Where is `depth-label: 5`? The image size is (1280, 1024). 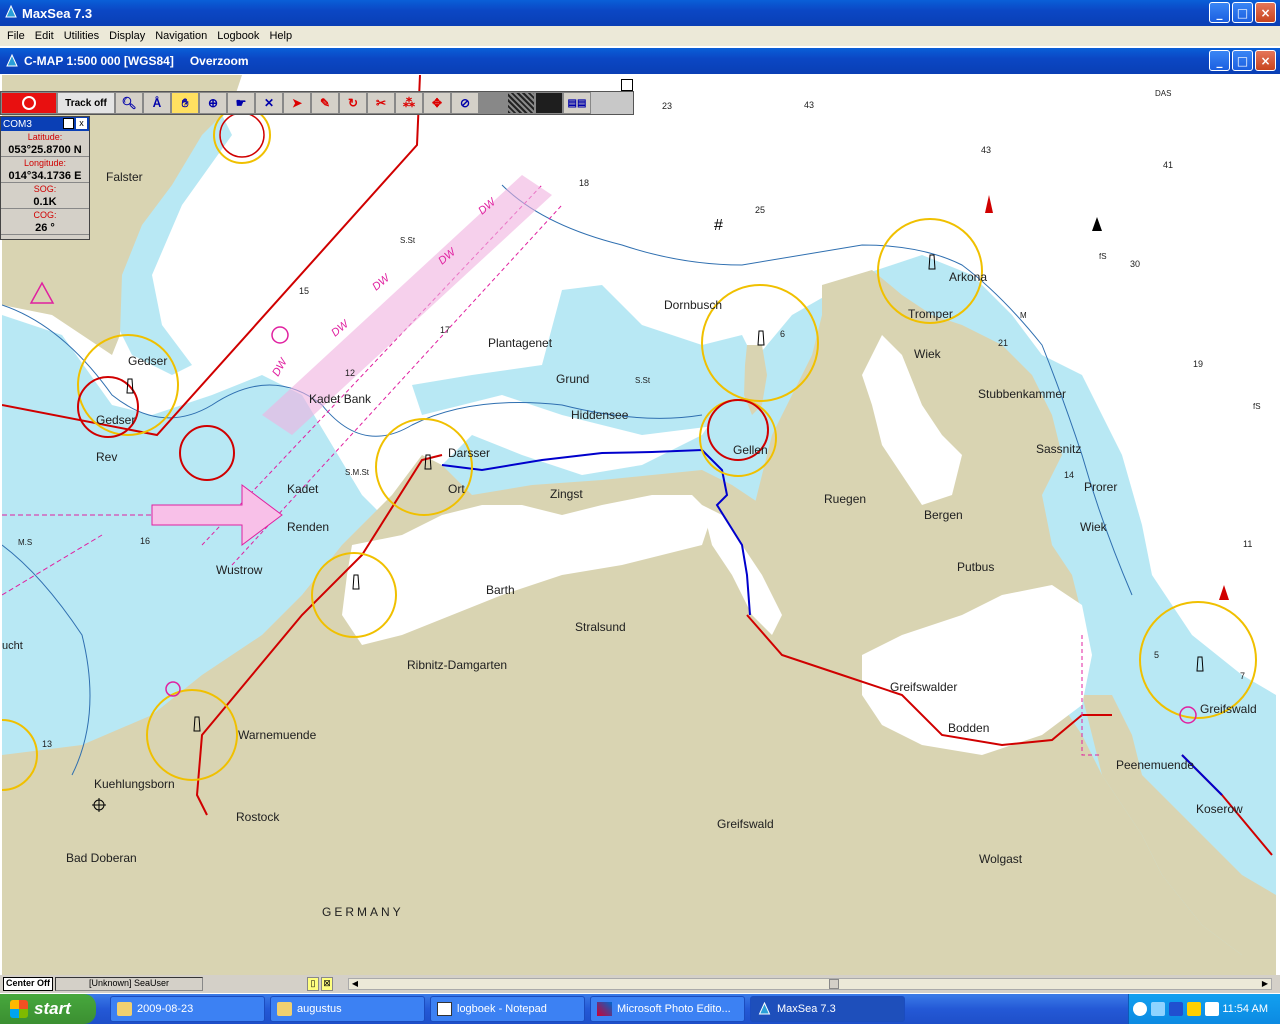
depth-label: 5 is located at coordinates (1156, 655).